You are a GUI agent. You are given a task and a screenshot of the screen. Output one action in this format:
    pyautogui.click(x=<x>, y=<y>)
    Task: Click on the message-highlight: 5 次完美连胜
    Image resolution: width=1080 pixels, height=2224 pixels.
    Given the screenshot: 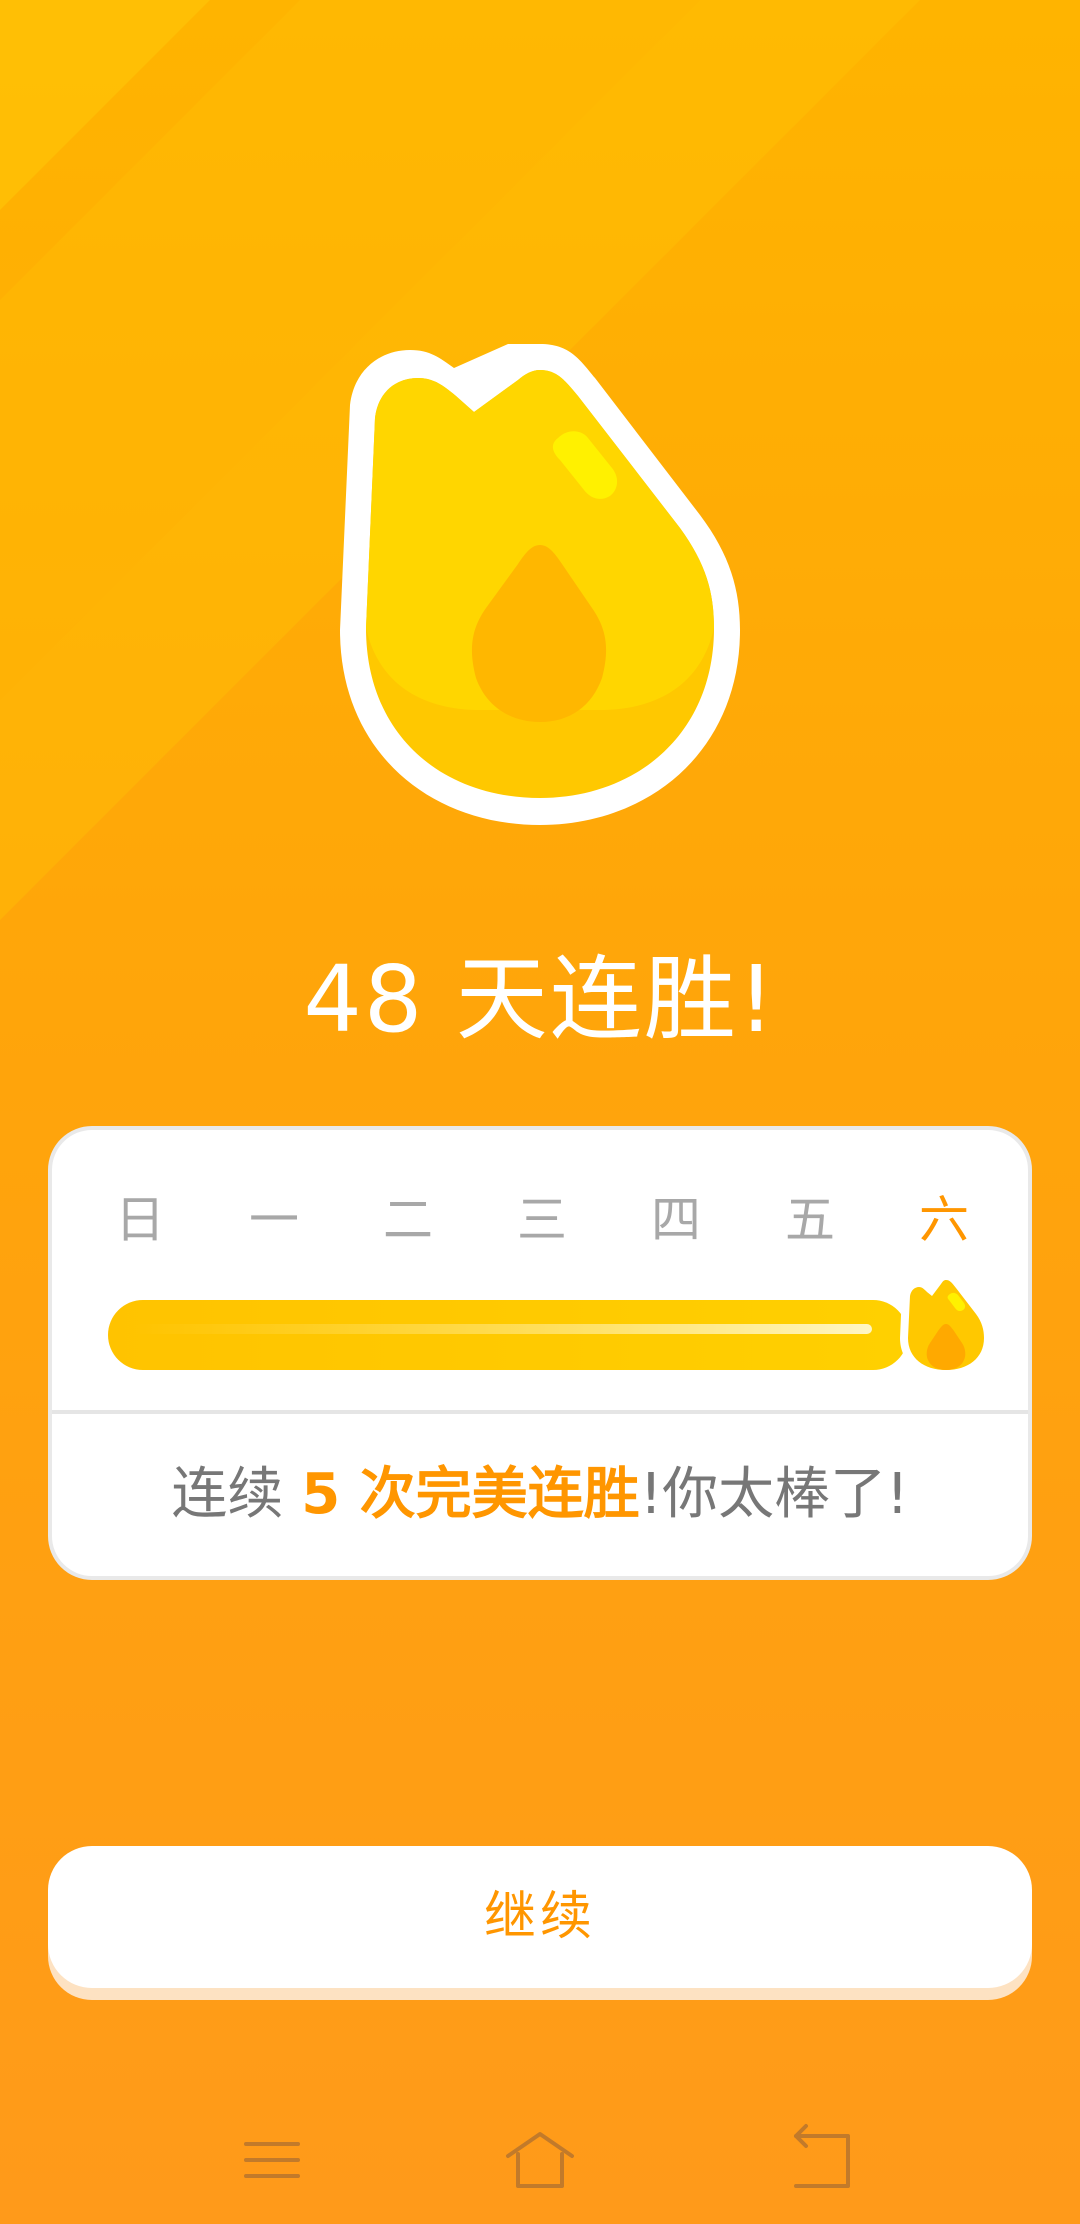 What is the action you would take?
    pyautogui.click(x=470, y=1494)
    